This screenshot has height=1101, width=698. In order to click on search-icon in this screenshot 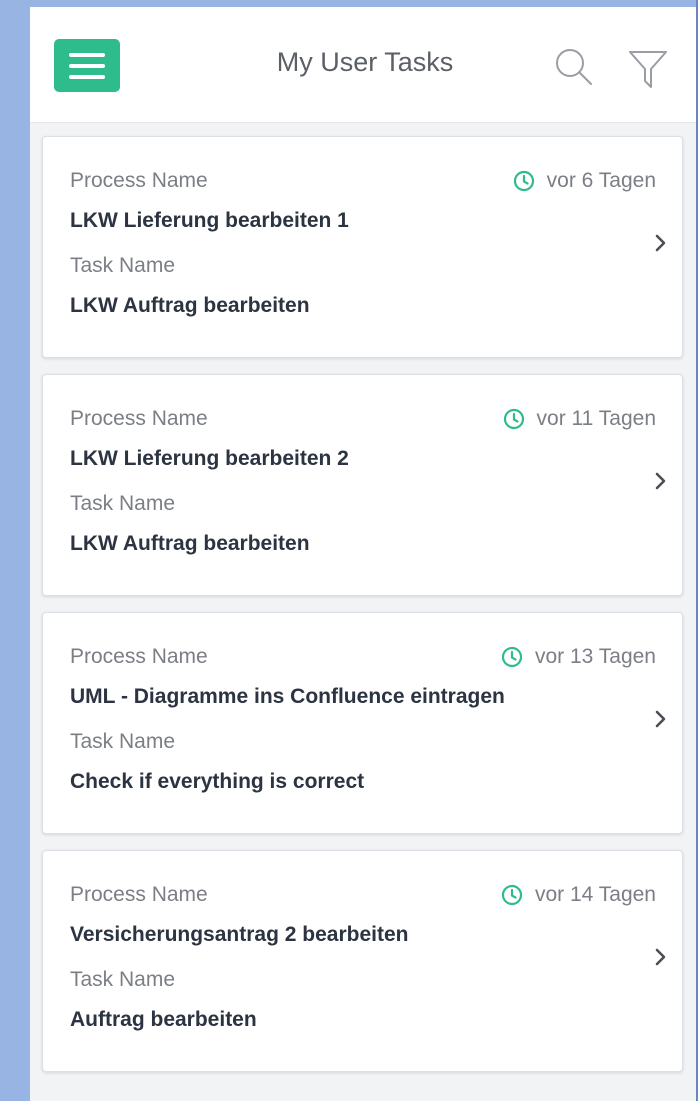, I will do `click(574, 67)`.